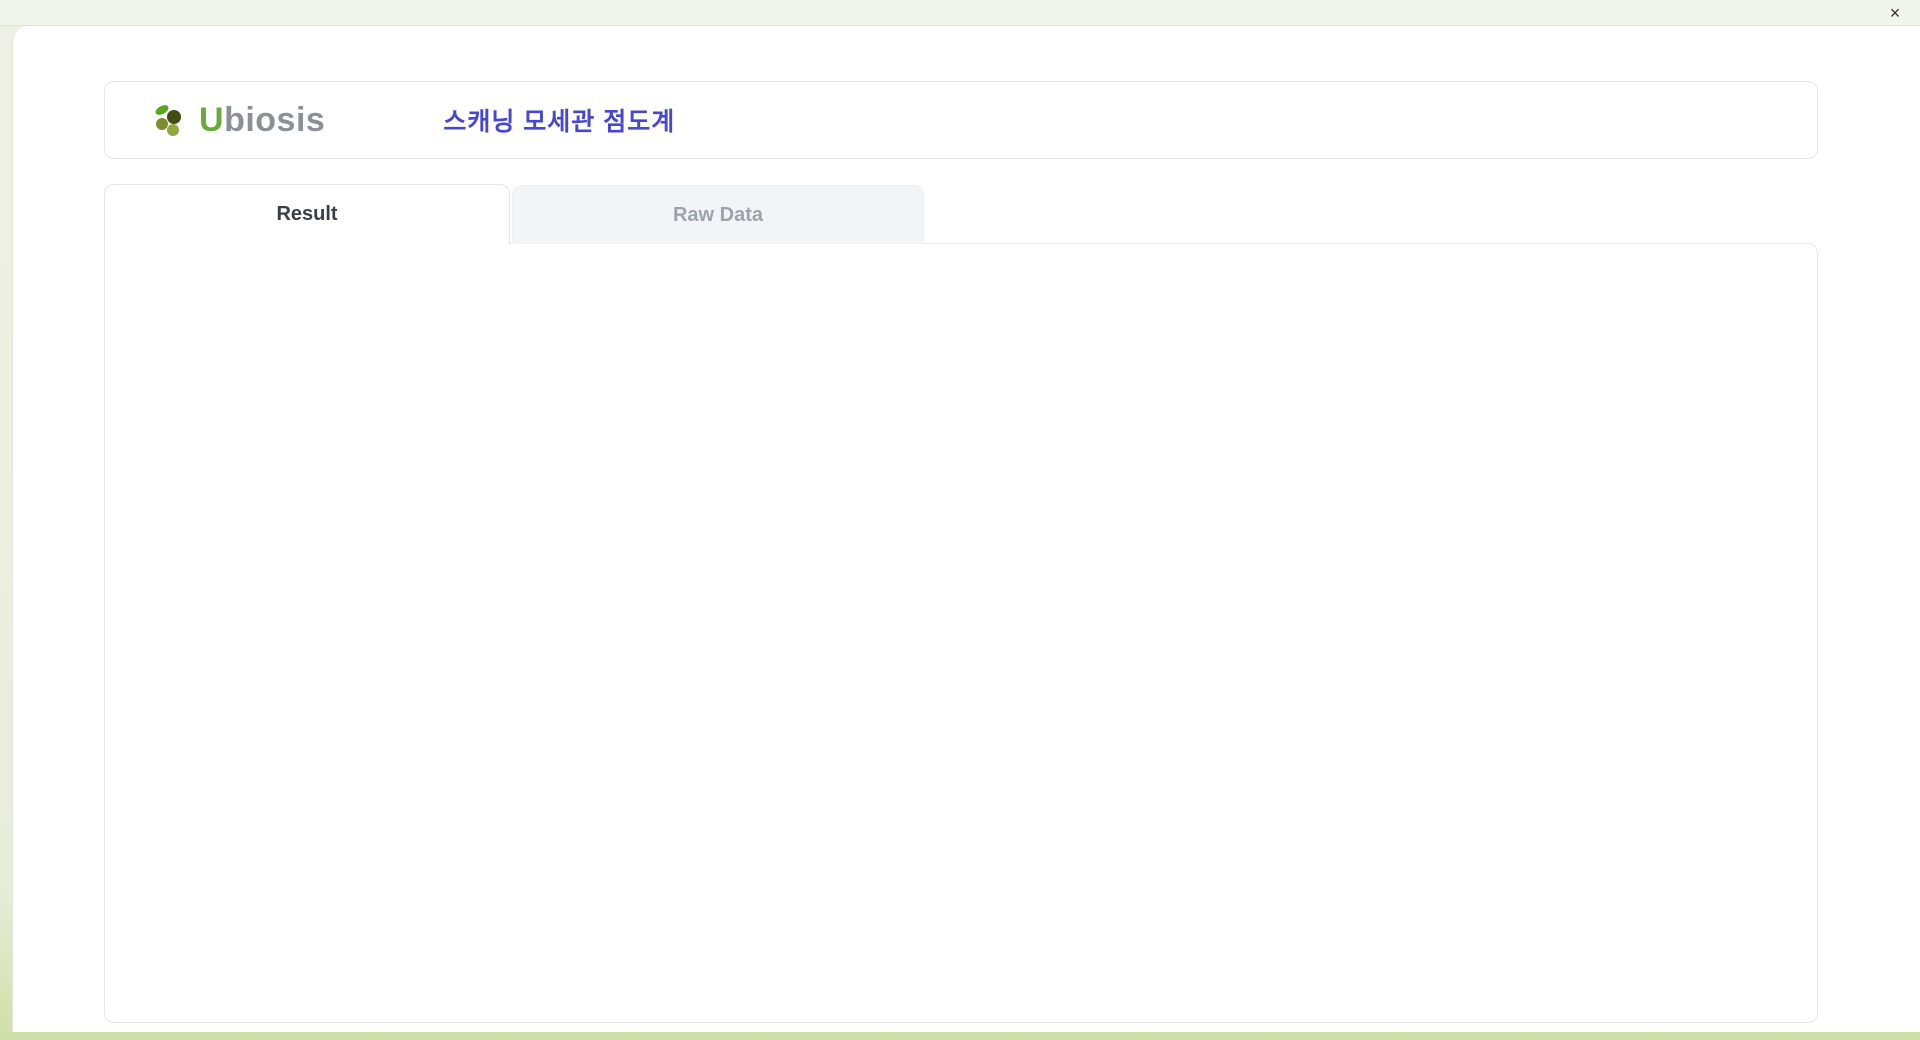 This screenshot has width=1920, height=1040. I want to click on tab-raw-data: Raw Data, so click(718, 214).